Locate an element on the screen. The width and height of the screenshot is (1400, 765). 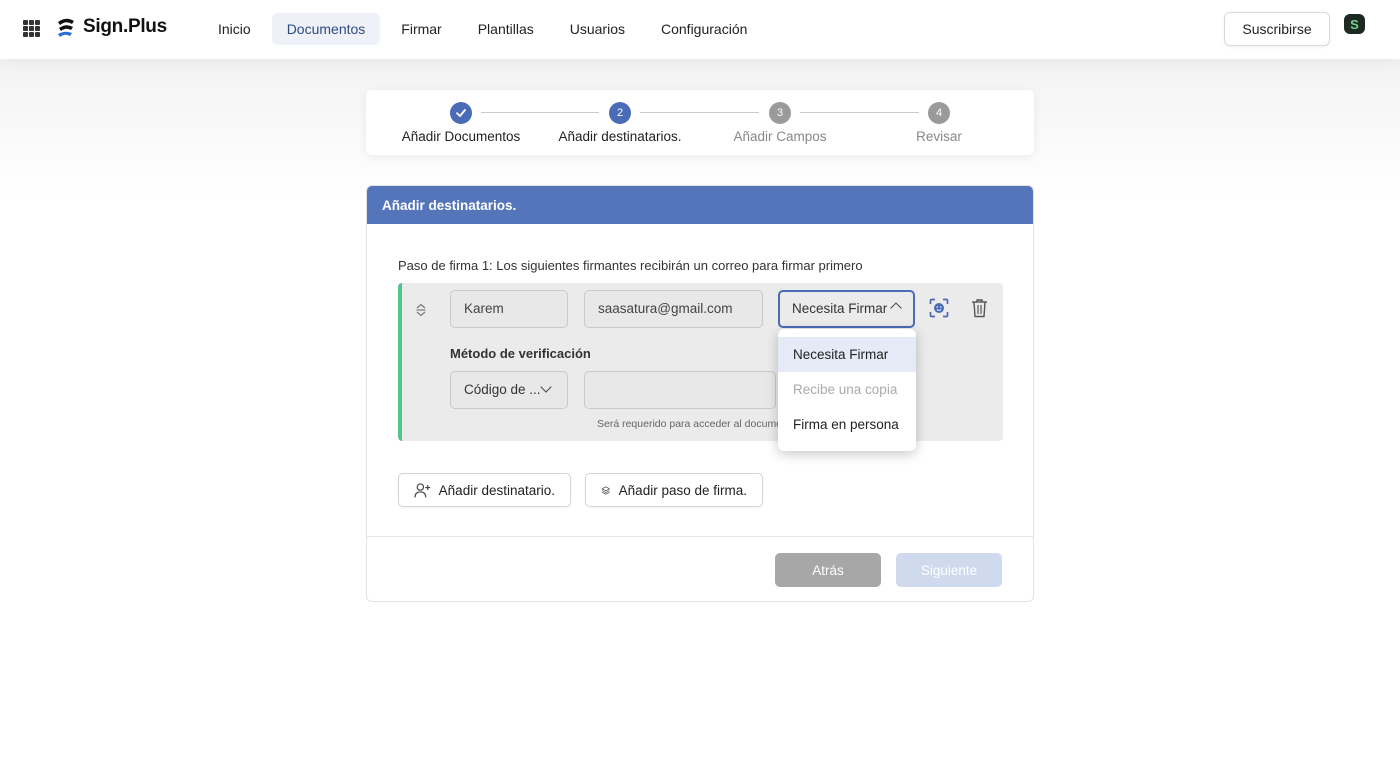
add-recipient-button: Añadir destinatario. is located at coordinates (484, 490).